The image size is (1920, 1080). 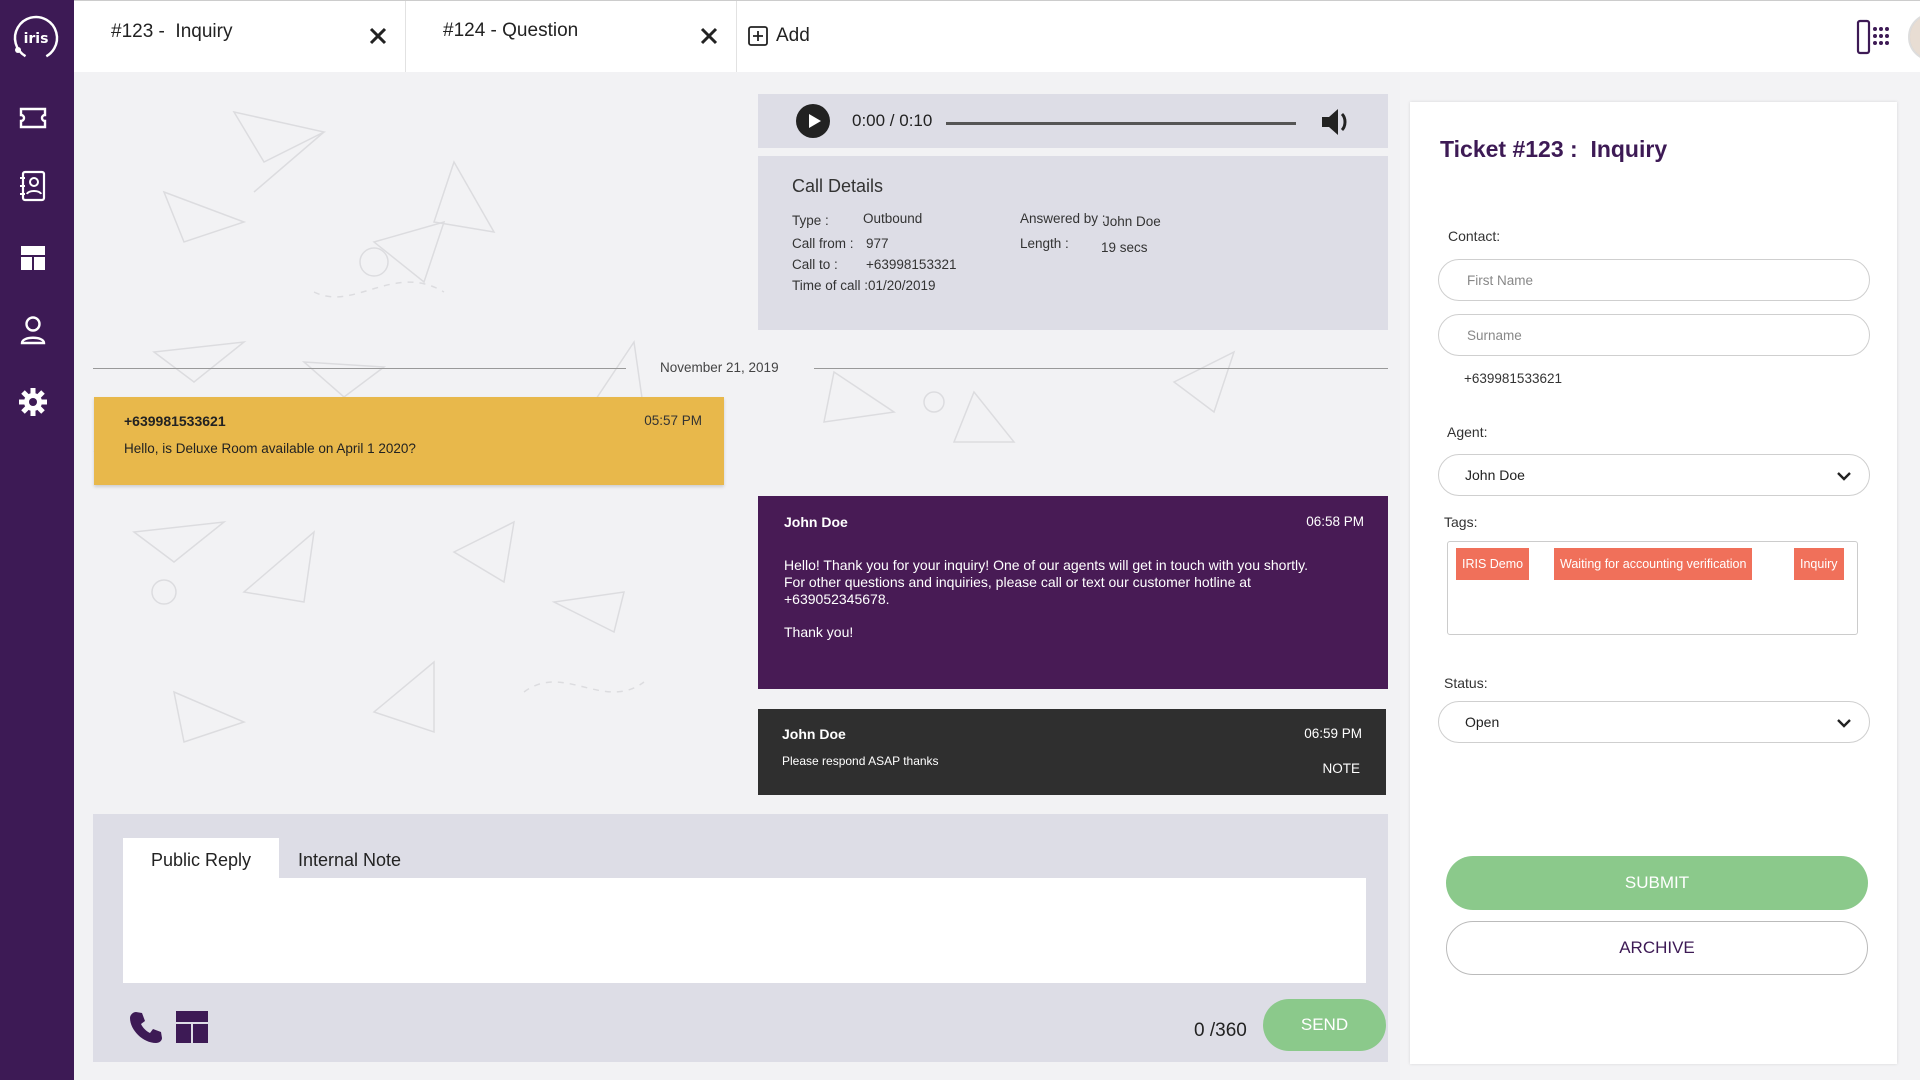 I want to click on send-button: SEND, so click(x=1324, y=1025).